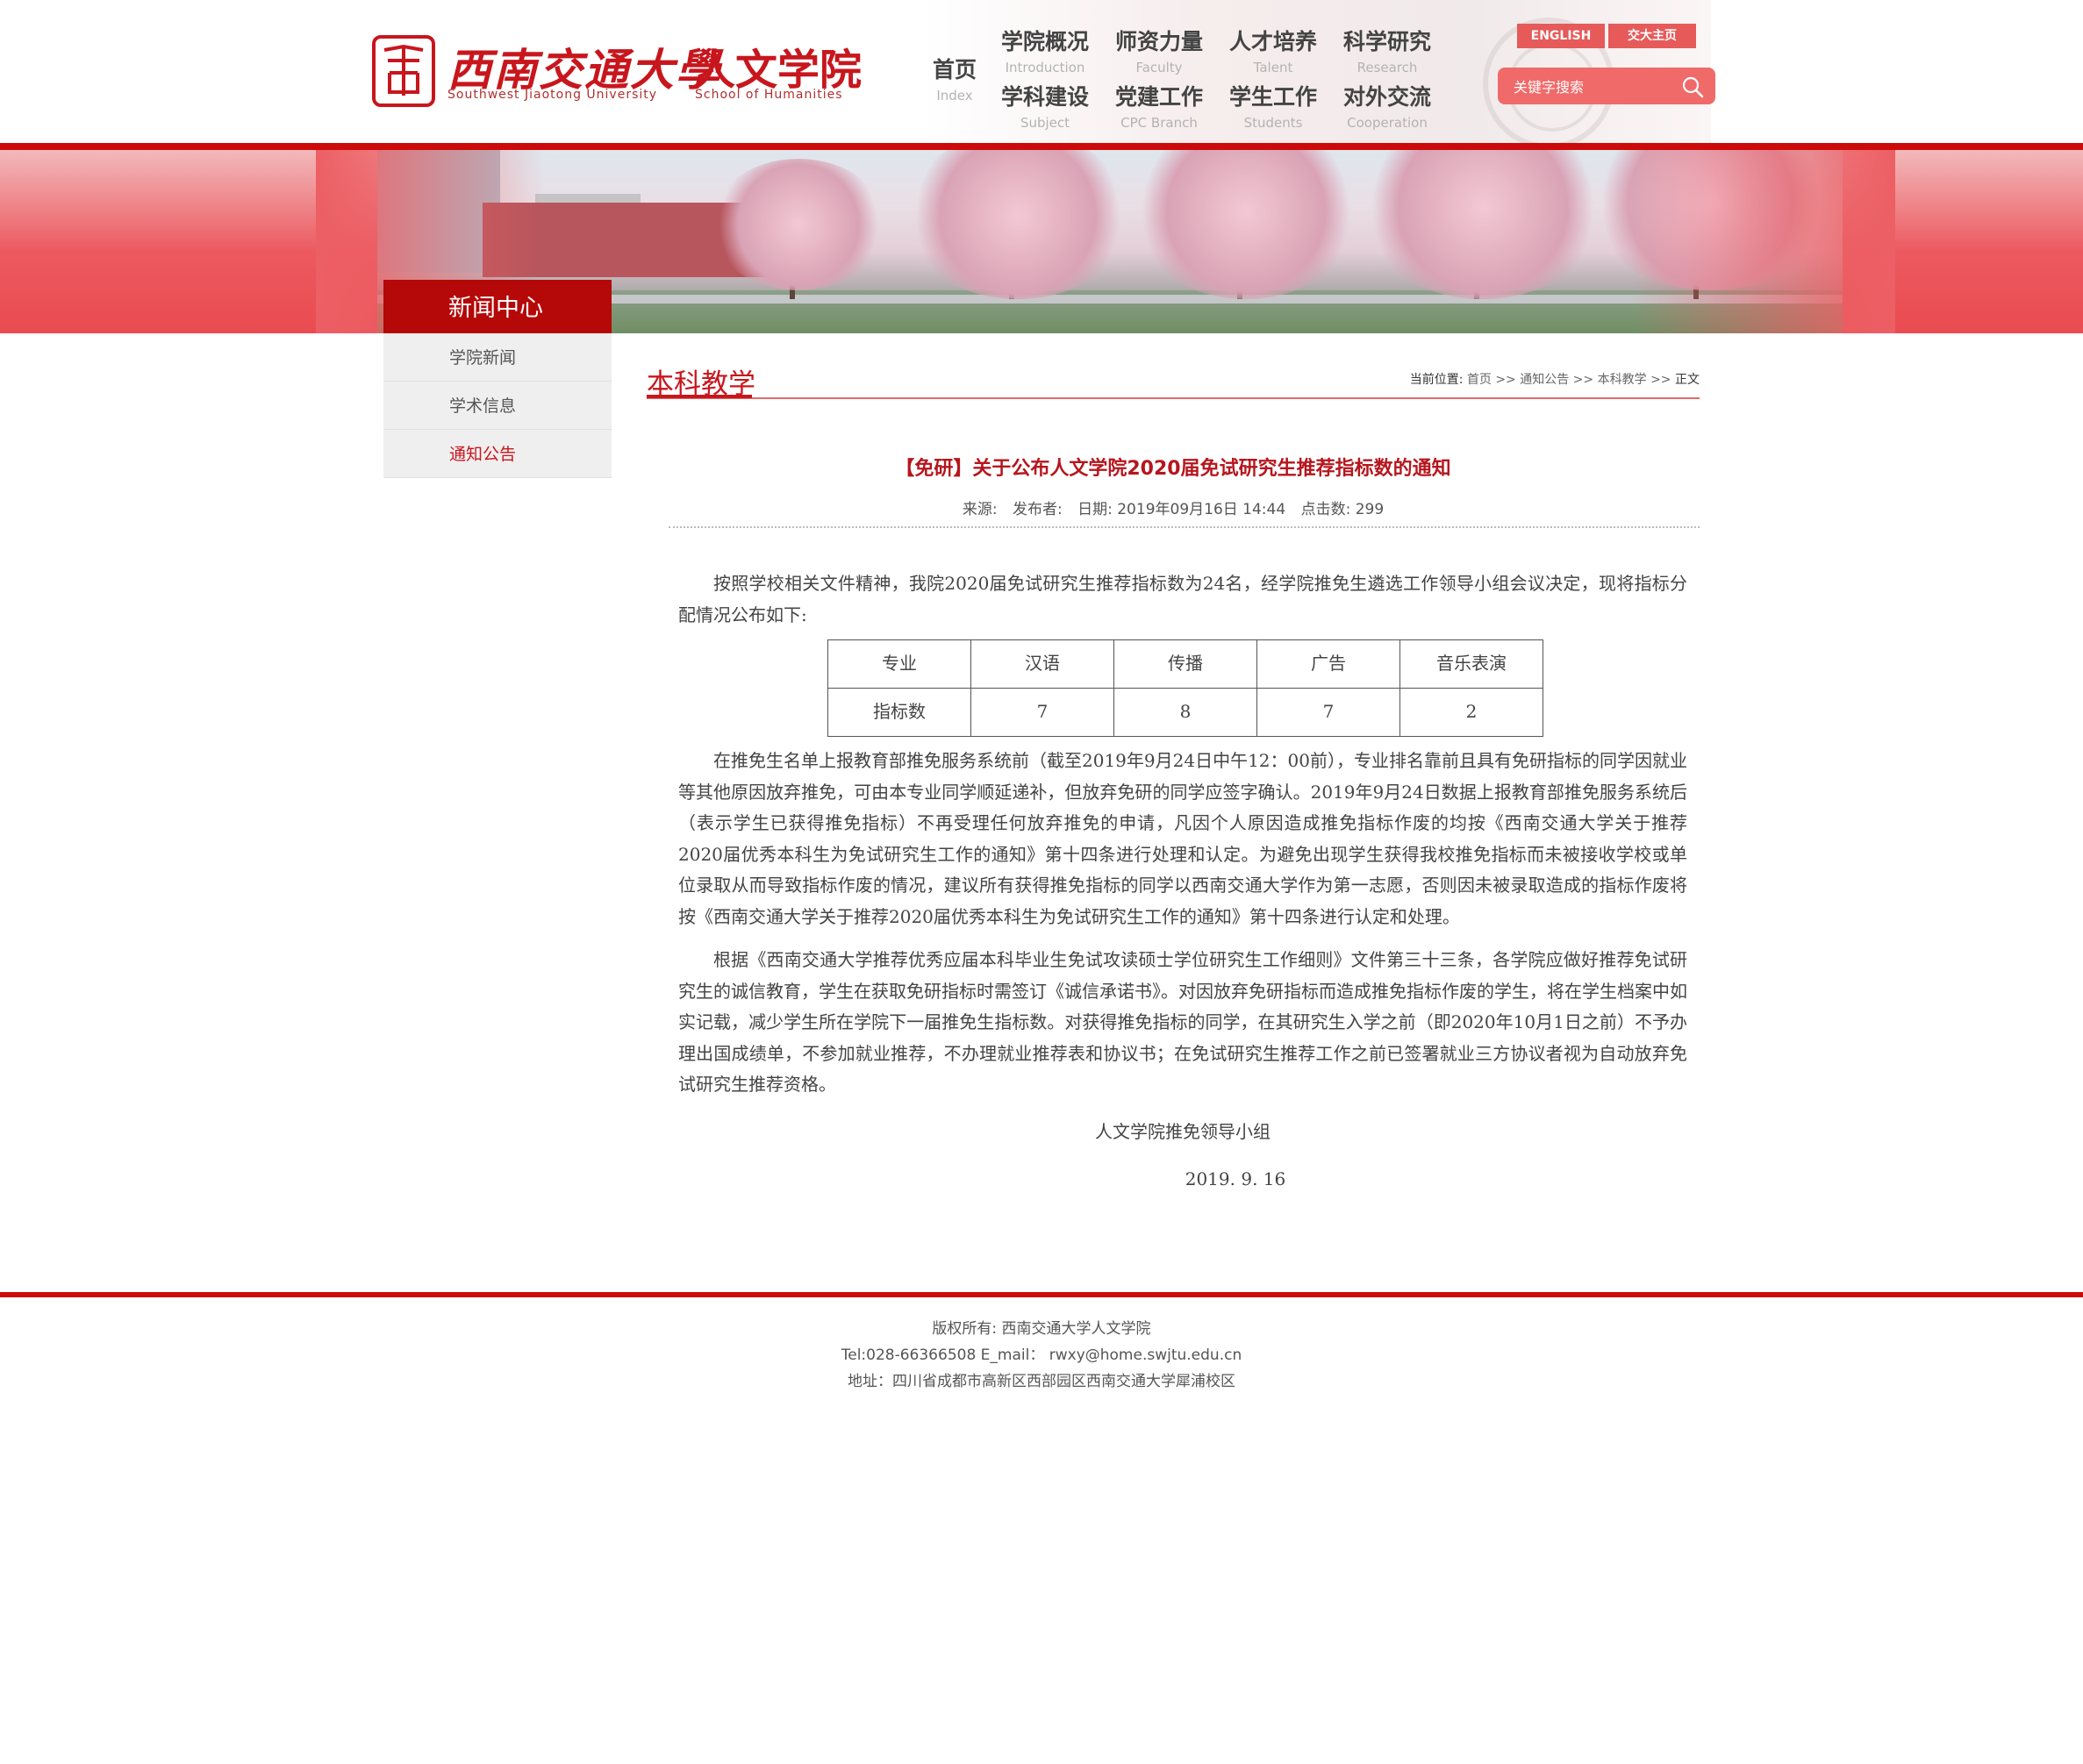 The width and height of the screenshot is (2083, 1764). Describe the element at coordinates (1688, 380) in the screenshot. I see `breadcrumb-current: 正文` at that location.